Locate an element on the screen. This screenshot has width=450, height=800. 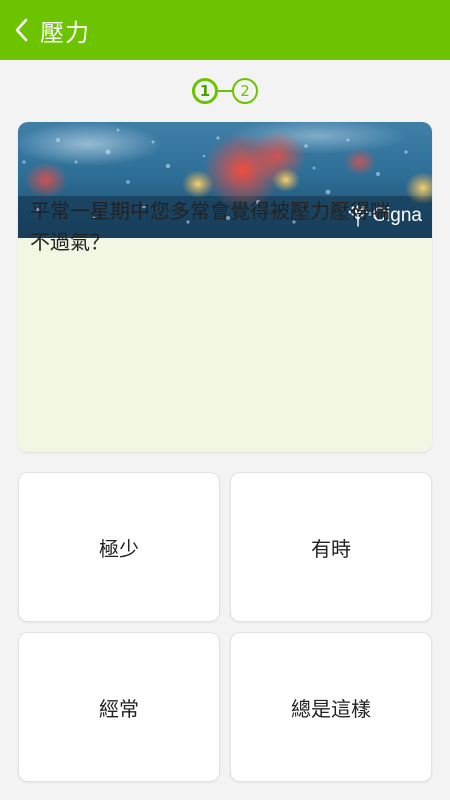
app-header: 壓力 is located at coordinates (225, 30).